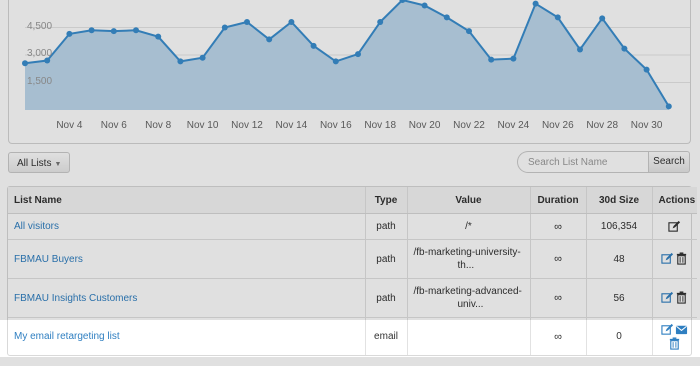 The image size is (700, 366). I want to click on list-value, so click(468, 336).